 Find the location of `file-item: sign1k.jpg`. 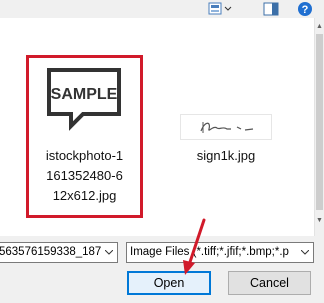

file-item: sign1k.jpg is located at coordinates (226, 138).